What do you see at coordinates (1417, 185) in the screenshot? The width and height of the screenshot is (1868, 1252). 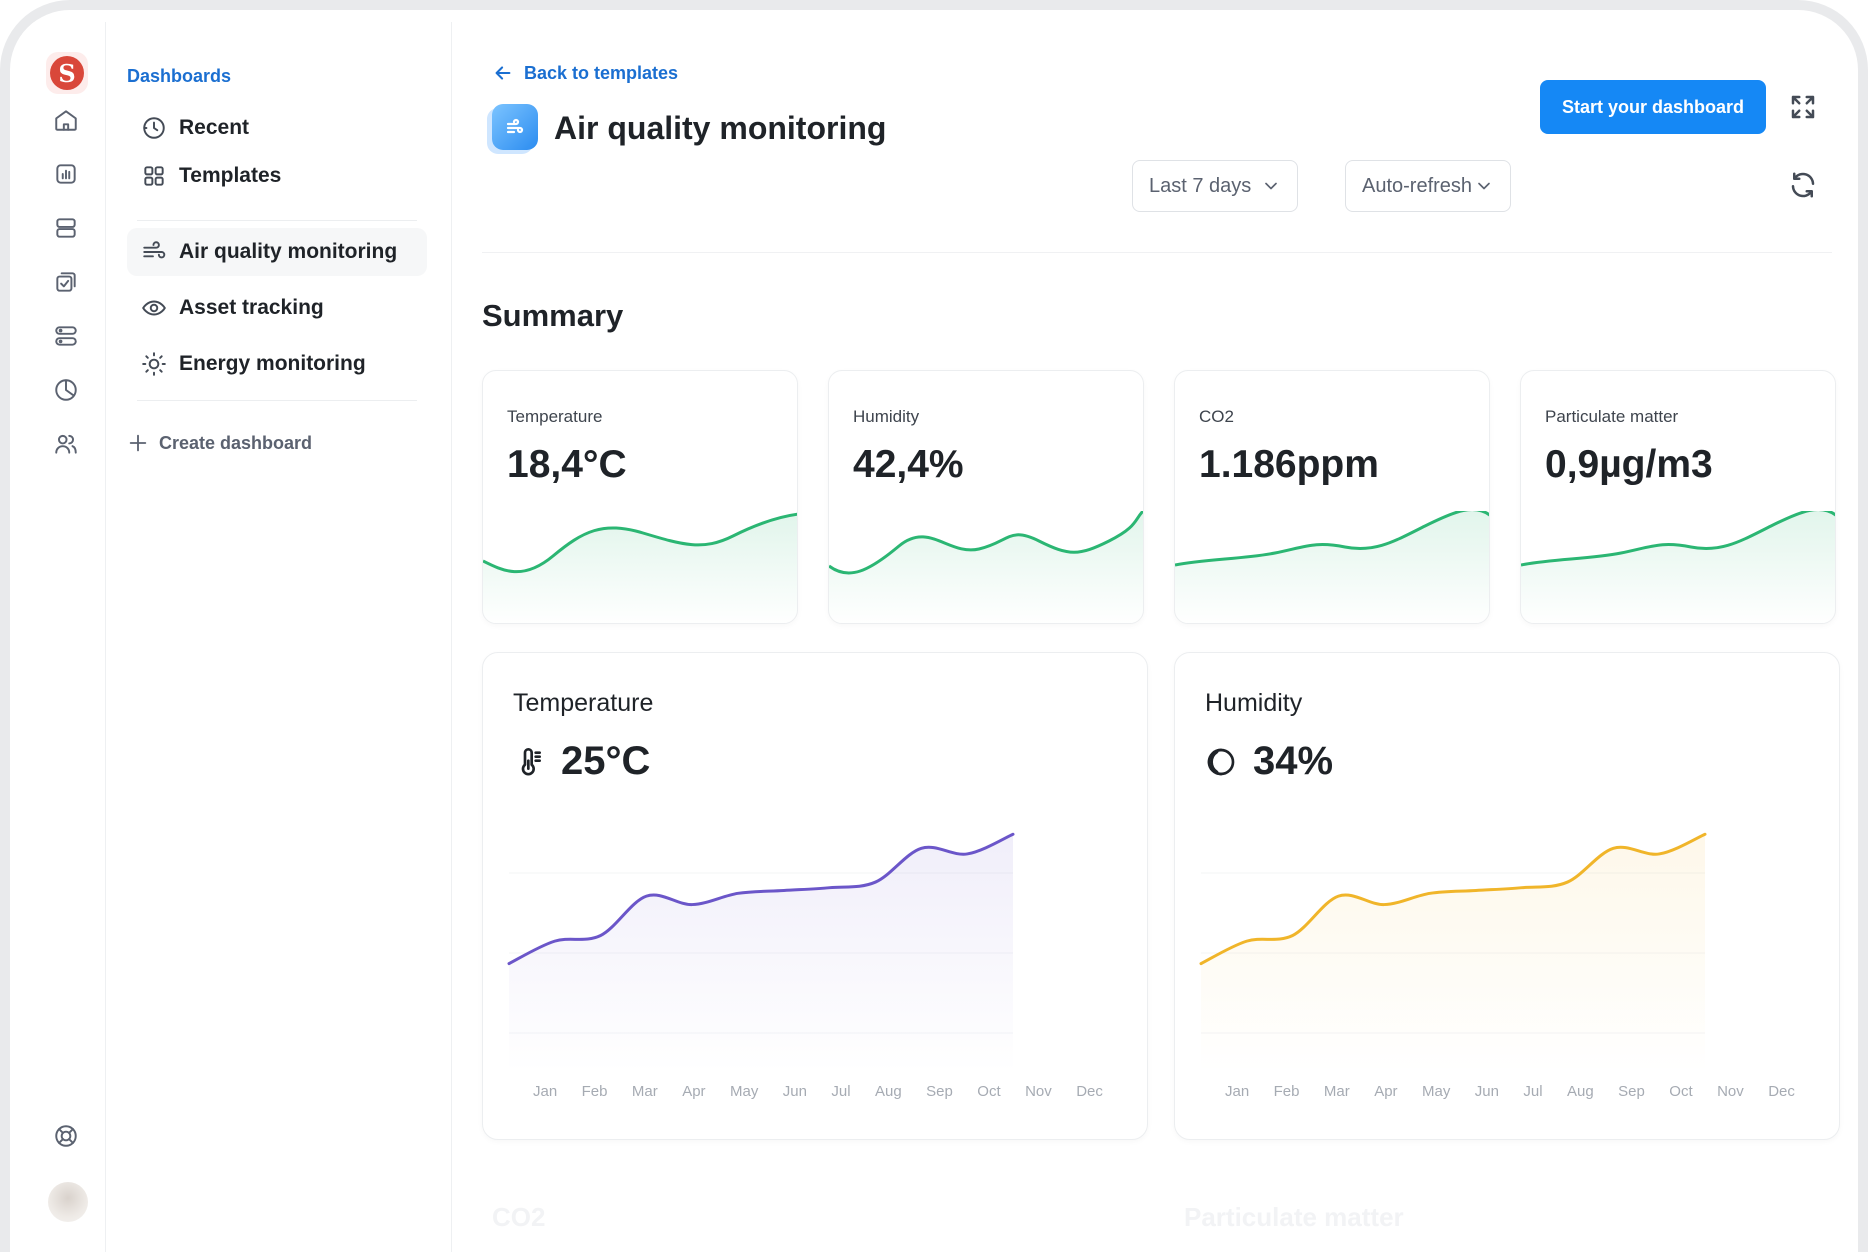 I see `auto-refresh-value: Auto-refresh` at bounding box center [1417, 185].